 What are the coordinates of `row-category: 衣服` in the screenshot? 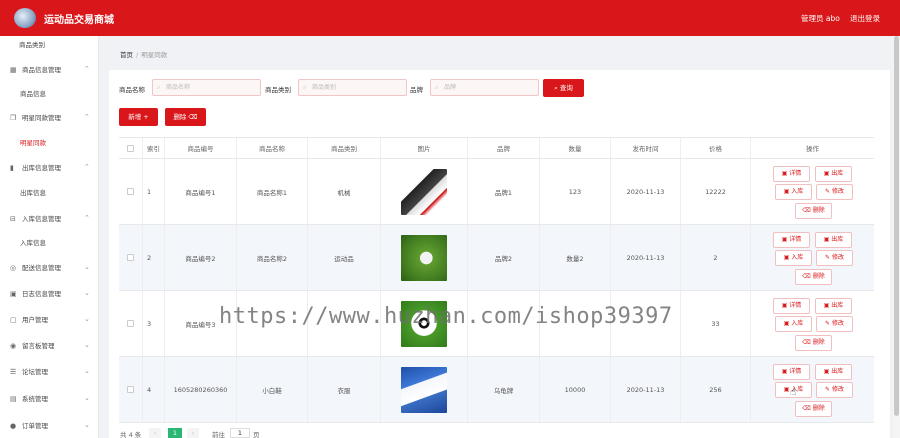 It's located at (344, 389).